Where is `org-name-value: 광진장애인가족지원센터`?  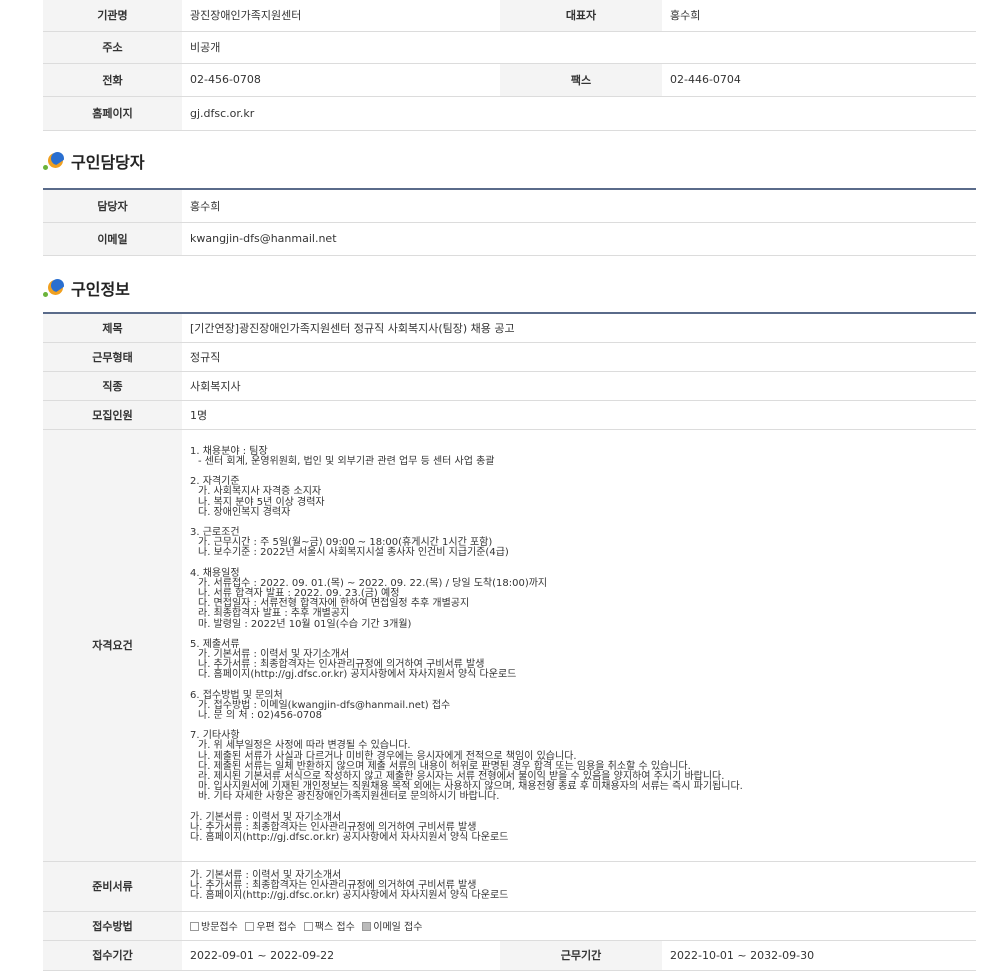
org-name-value: 광진장애인가족지원센터 is located at coordinates (341, 16).